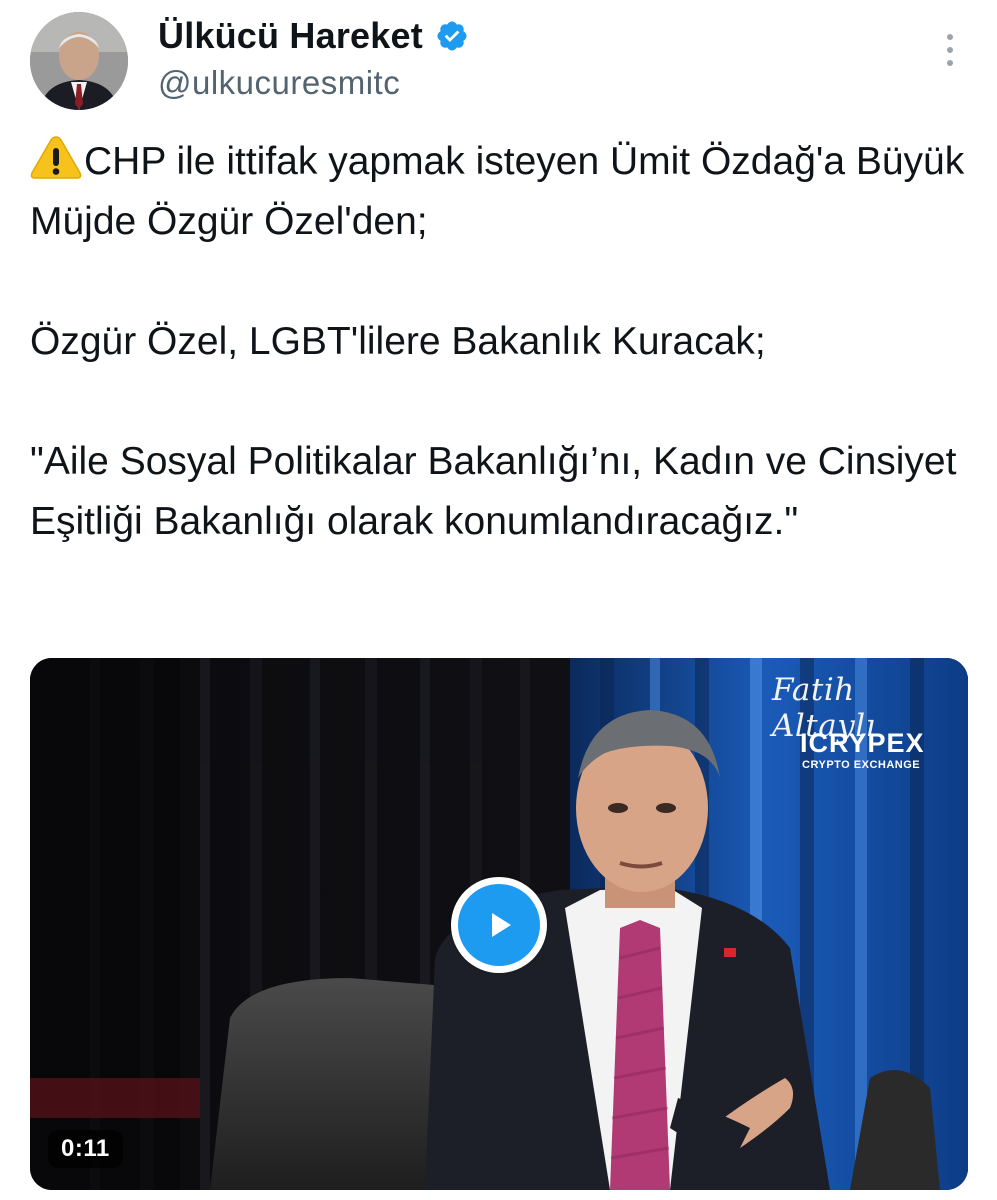 The height and width of the screenshot is (1200, 997). I want to click on avatar-image, so click(79, 61).